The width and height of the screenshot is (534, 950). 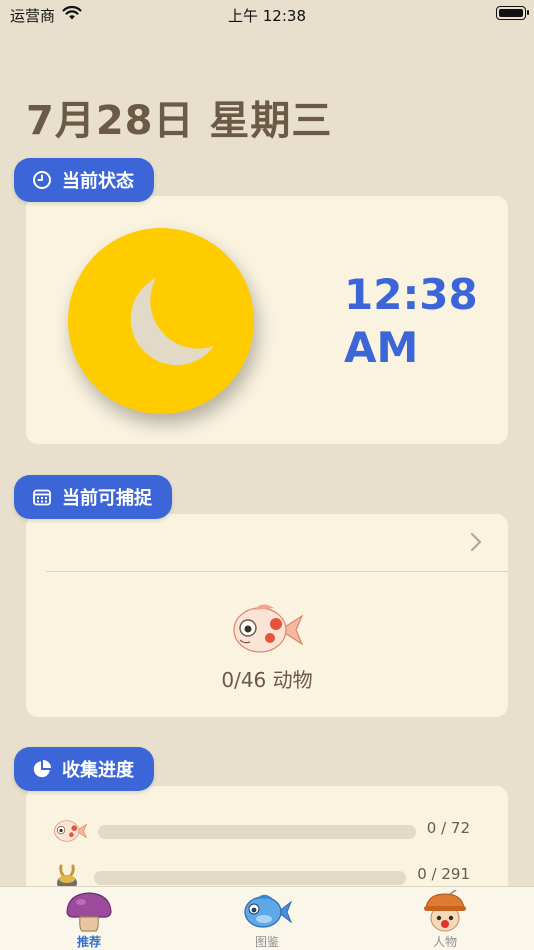 I want to click on tab-recommend: 推荐, so click(x=89, y=918).